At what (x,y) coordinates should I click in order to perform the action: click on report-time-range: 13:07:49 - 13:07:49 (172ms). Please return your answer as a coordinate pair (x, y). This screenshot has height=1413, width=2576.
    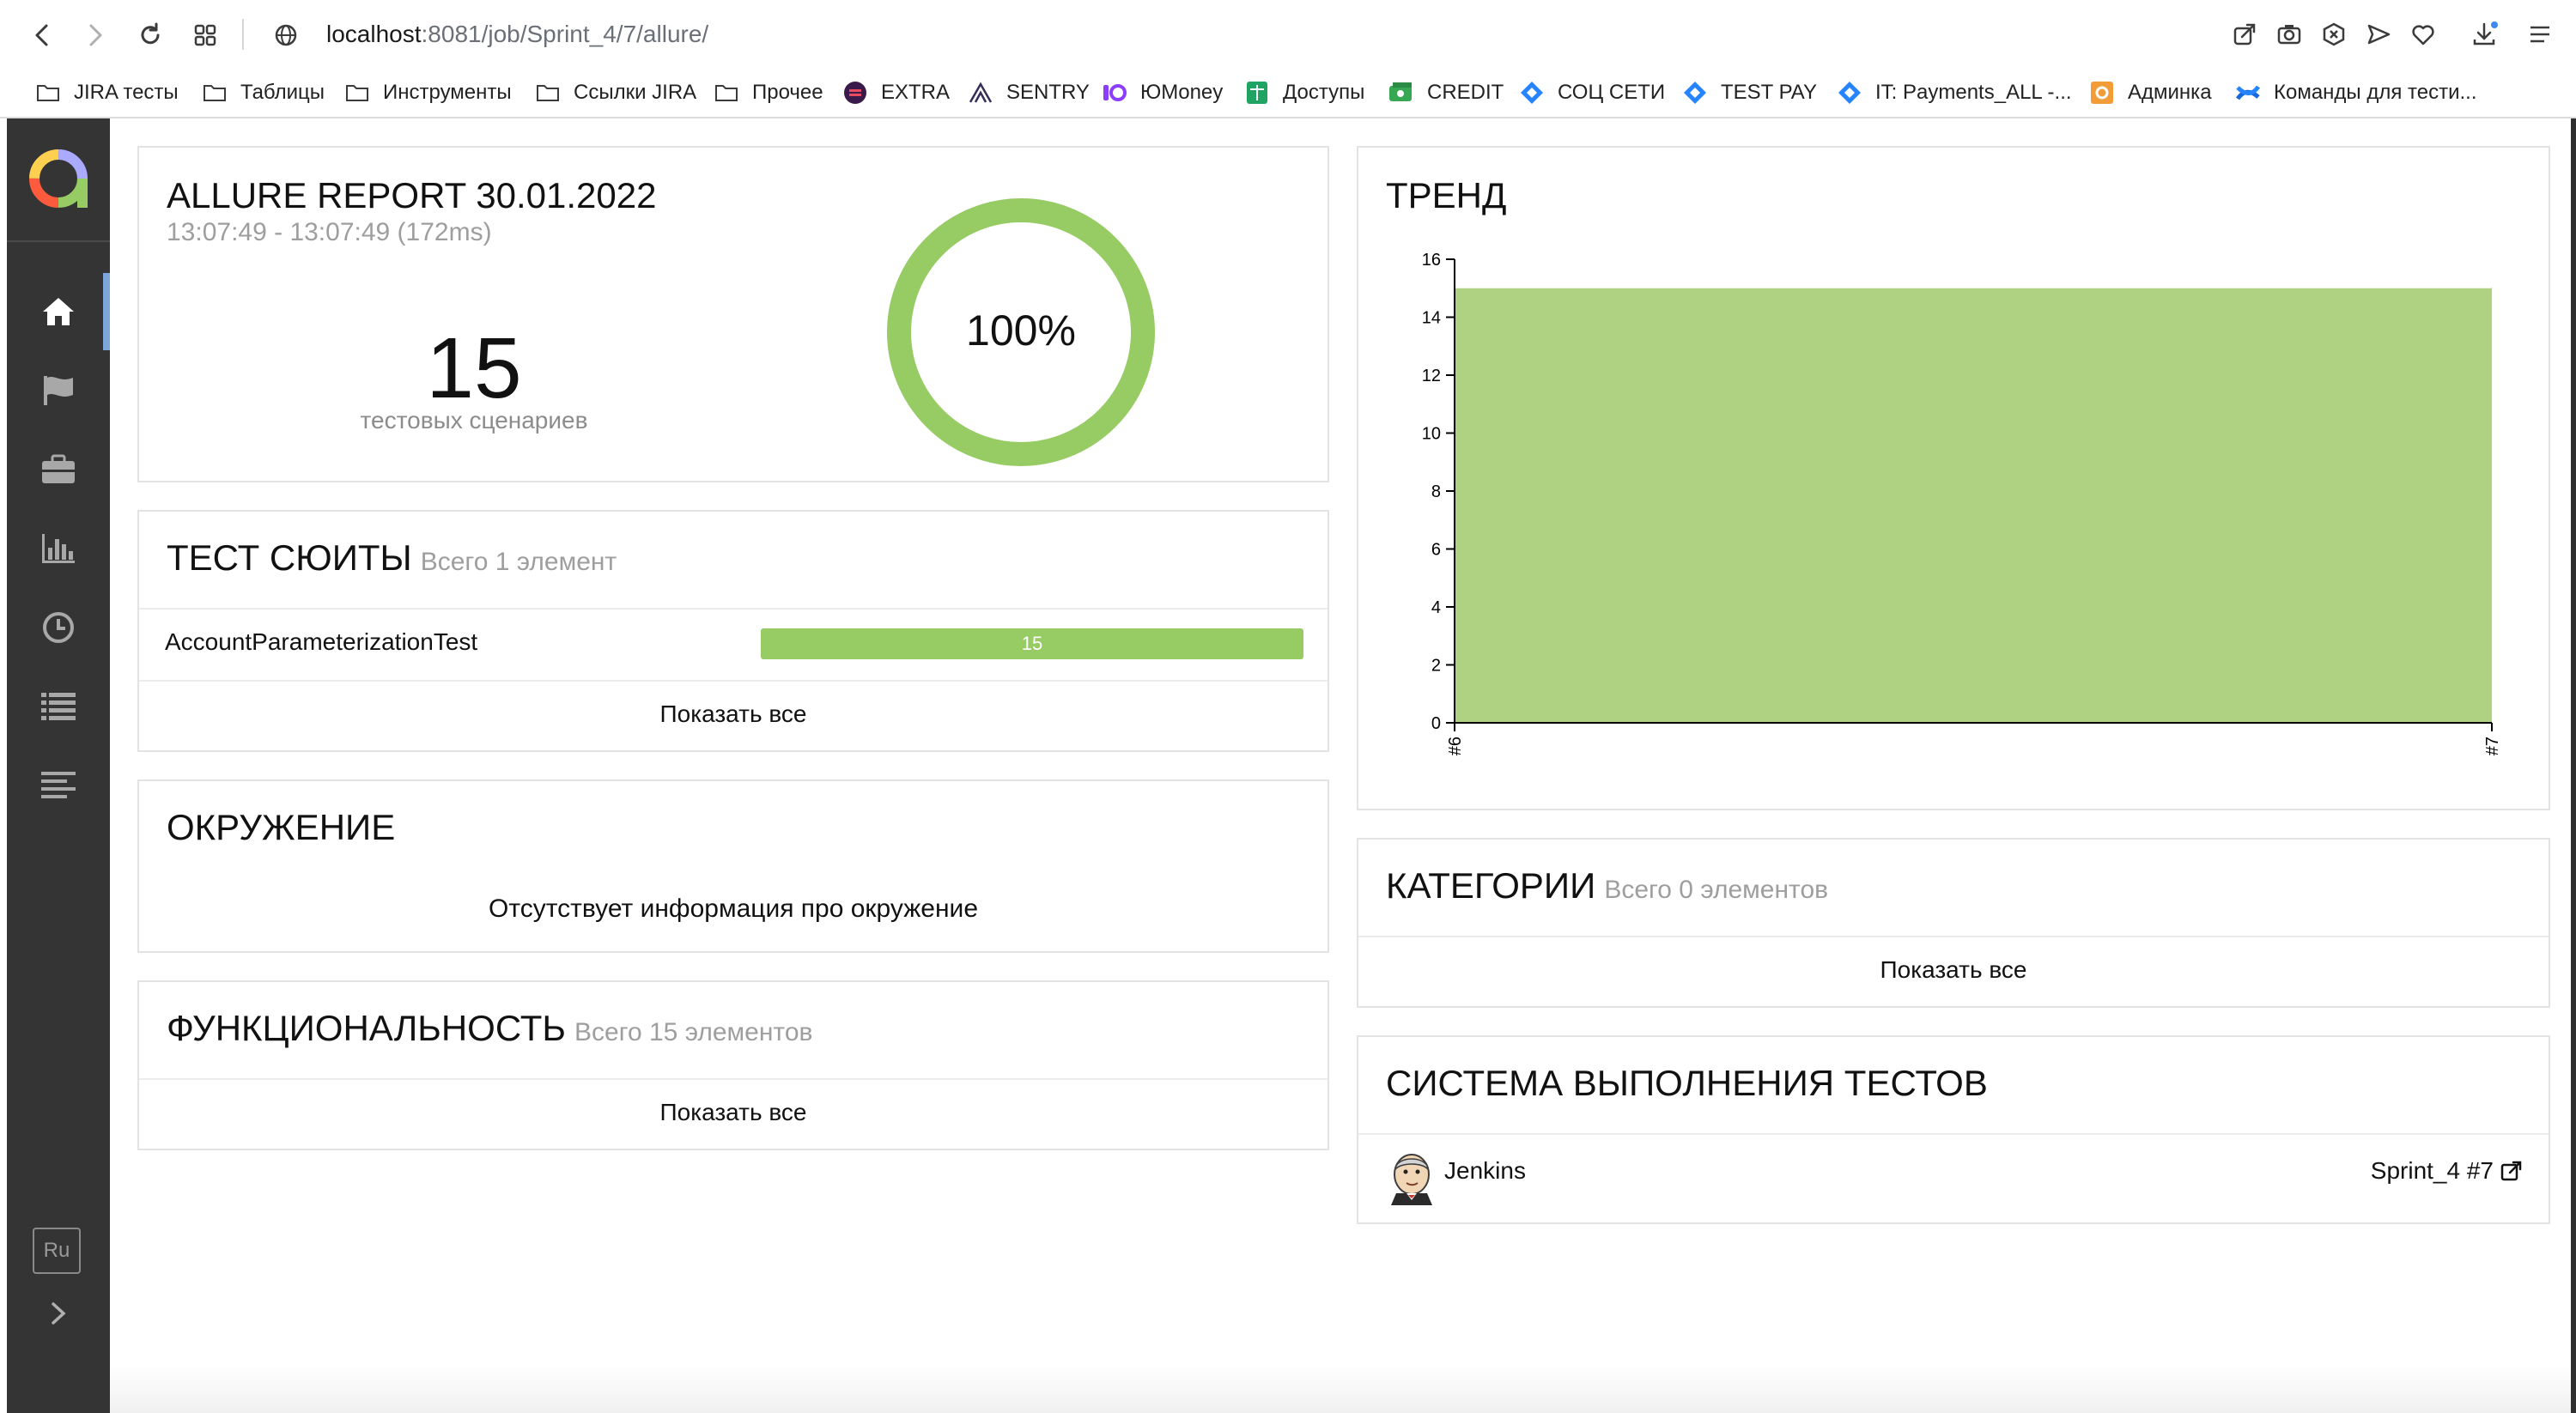
    Looking at the image, I should click on (329, 232).